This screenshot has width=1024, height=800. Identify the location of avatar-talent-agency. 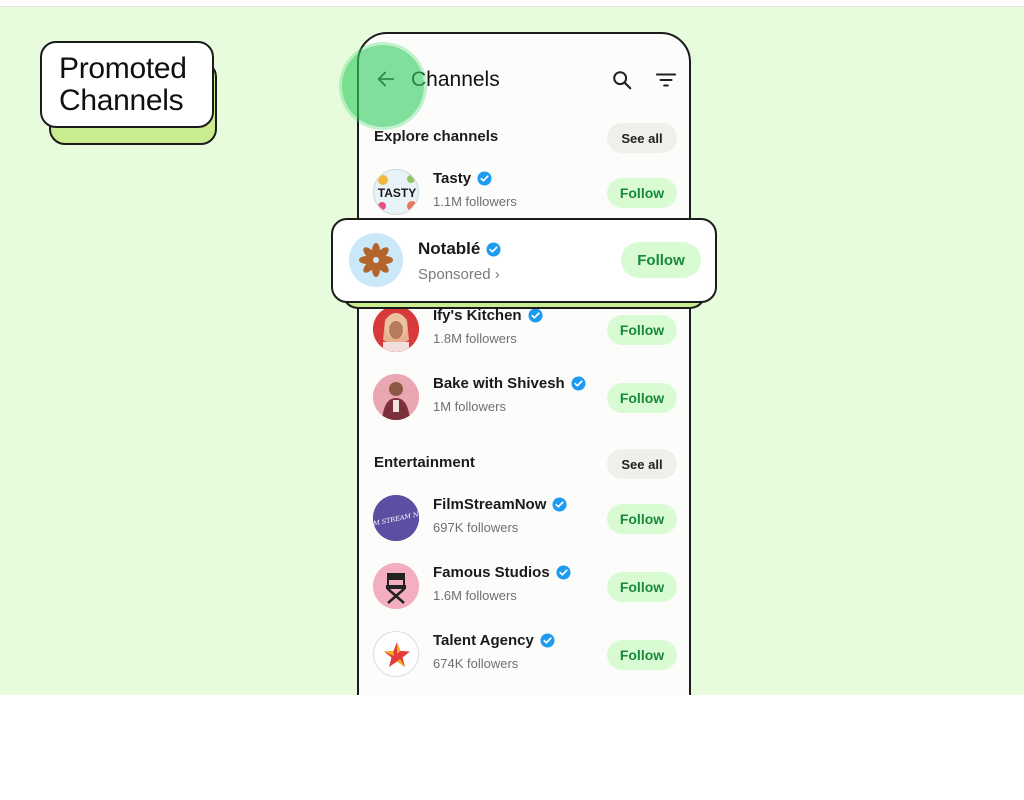
(396, 654).